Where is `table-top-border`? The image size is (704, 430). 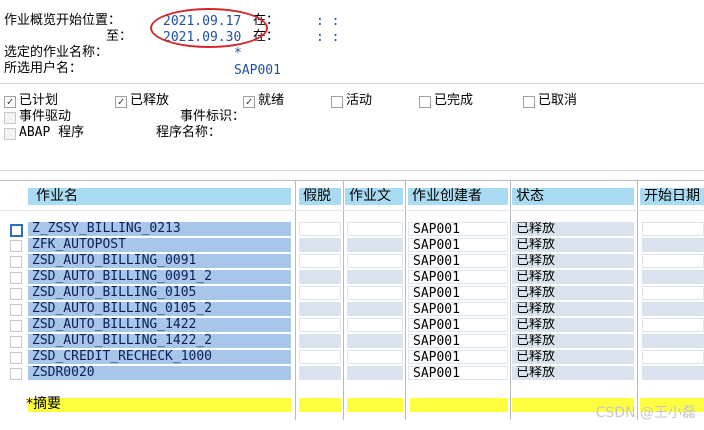 table-top-border is located at coordinates (352, 180).